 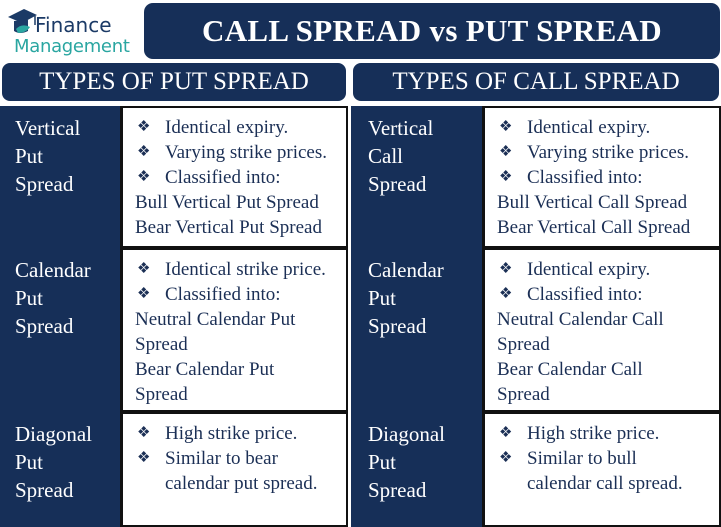 What do you see at coordinates (536, 82) in the screenshot?
I see `call-spread-heading: TYPES OF CALL SPREAD` at bounding box center [536, 82].